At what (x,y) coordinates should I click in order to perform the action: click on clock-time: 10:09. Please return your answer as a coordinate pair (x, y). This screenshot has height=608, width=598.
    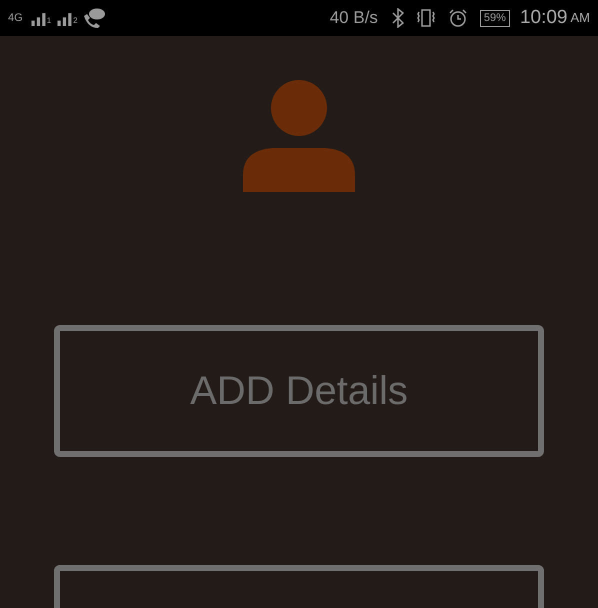
    Looking at the image, I should click on (544, 18).